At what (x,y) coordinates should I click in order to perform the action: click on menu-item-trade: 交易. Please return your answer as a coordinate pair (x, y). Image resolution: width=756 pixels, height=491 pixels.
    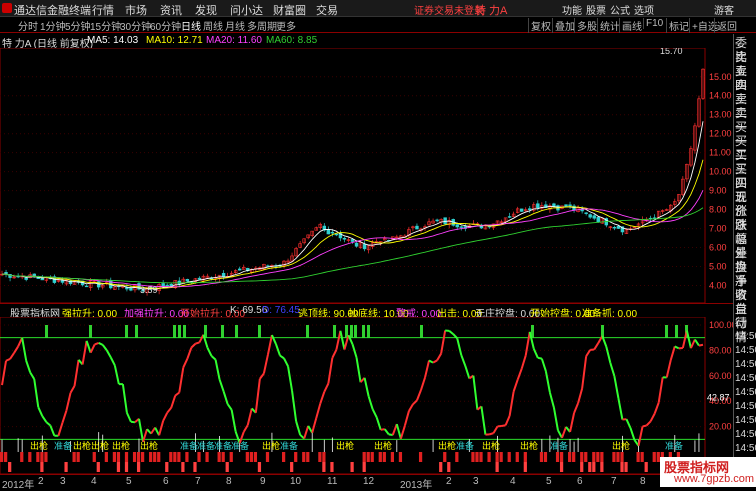
    Looking at the image, I should click on (327, 10).